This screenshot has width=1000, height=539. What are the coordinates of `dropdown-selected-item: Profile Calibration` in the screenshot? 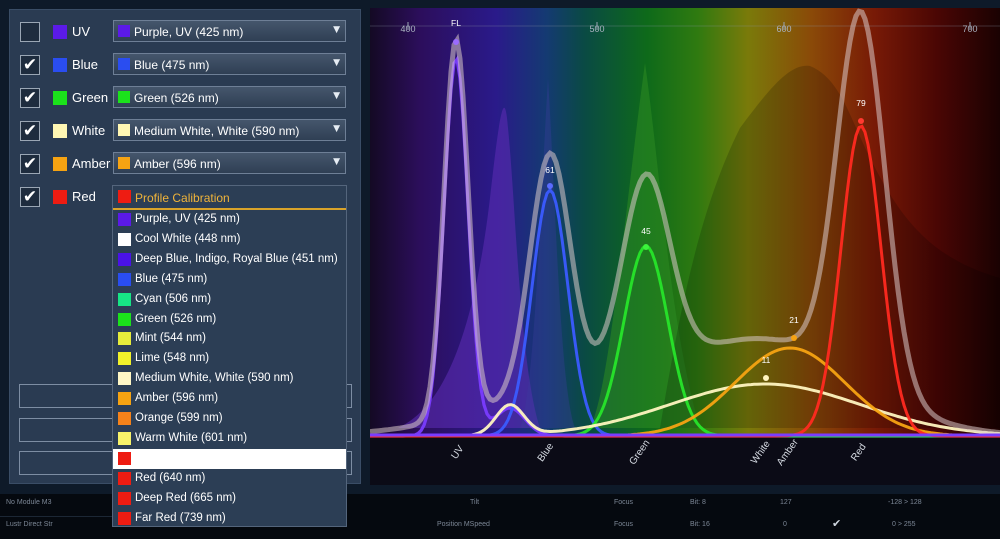 It's located at (229, 198).